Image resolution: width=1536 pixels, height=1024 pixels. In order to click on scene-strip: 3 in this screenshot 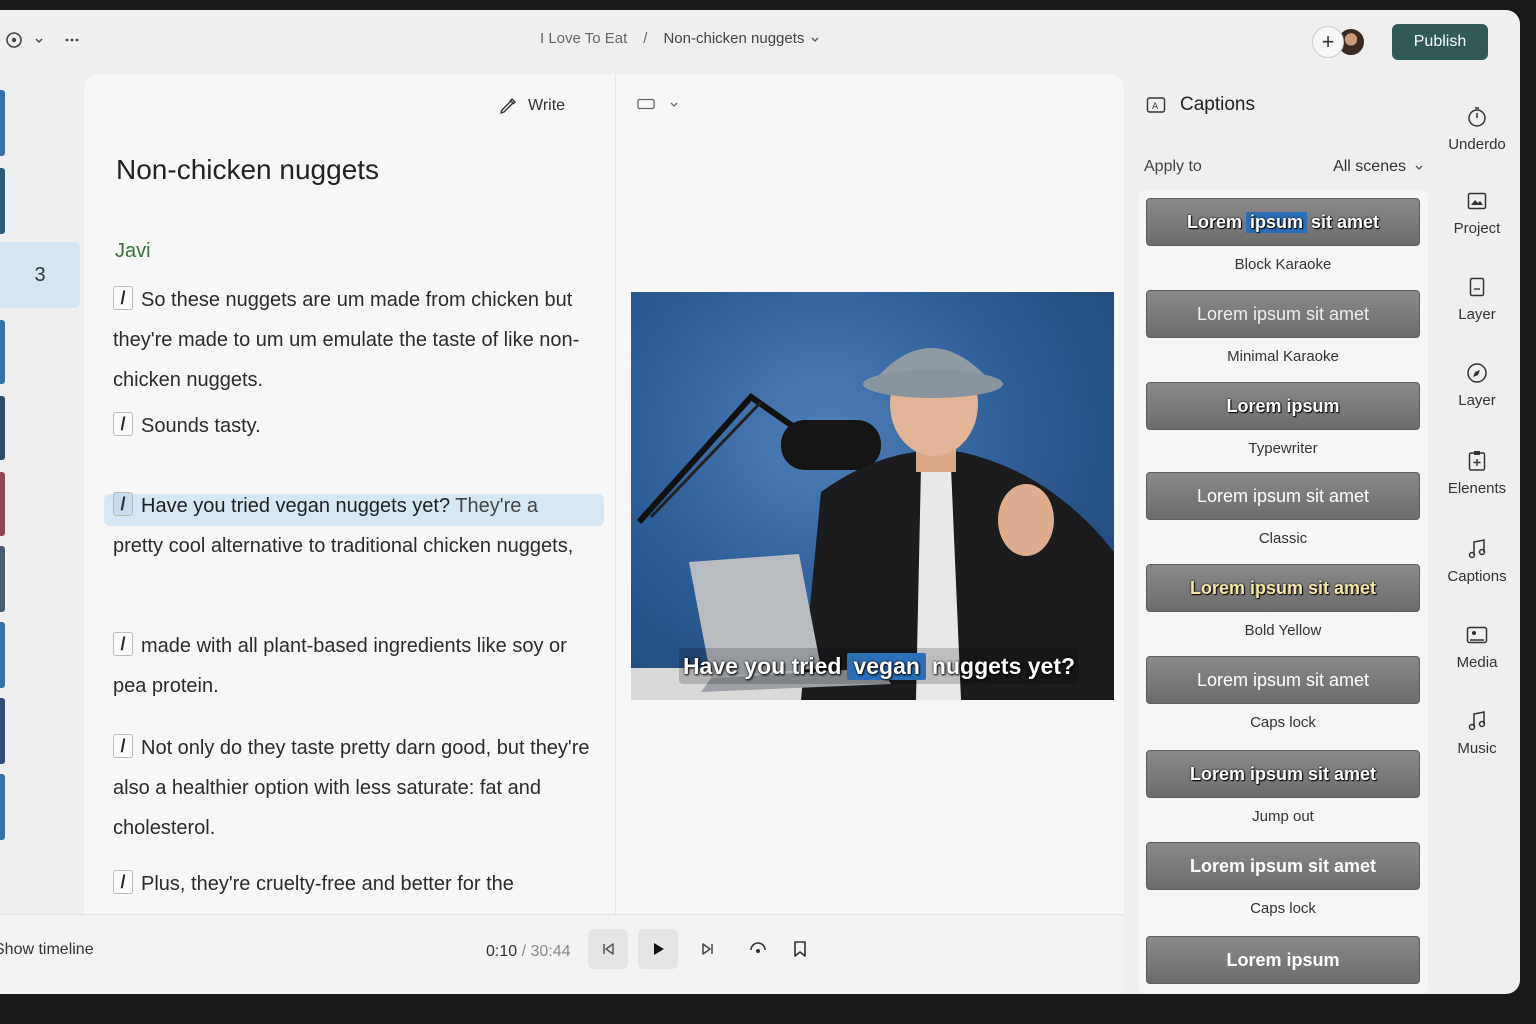, I will do `click(41, 494)`.